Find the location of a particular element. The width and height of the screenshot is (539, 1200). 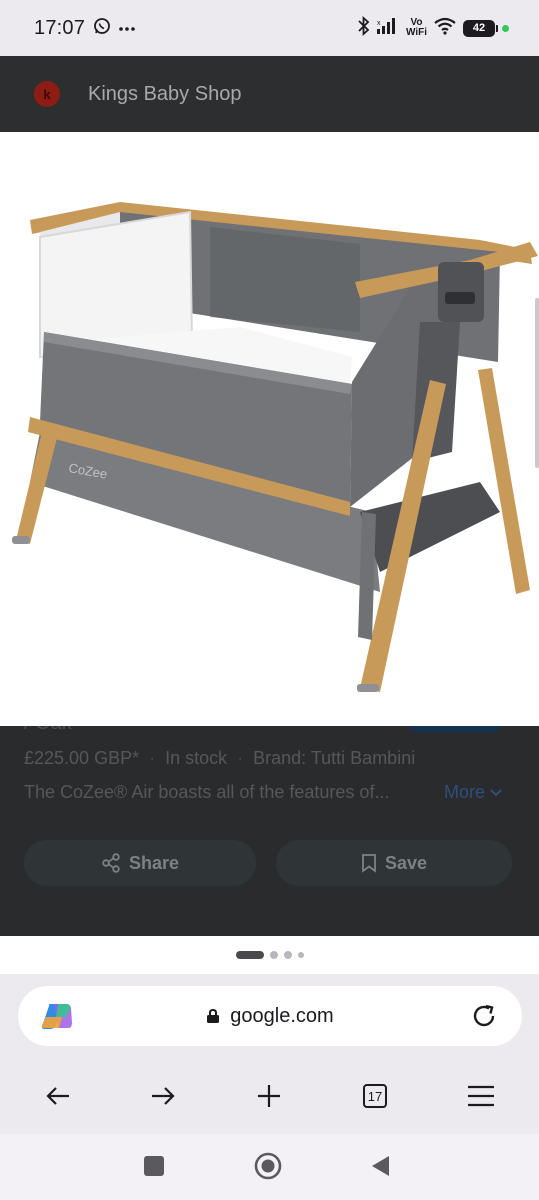

bookmark-icon is located at coordinates (369, 863).